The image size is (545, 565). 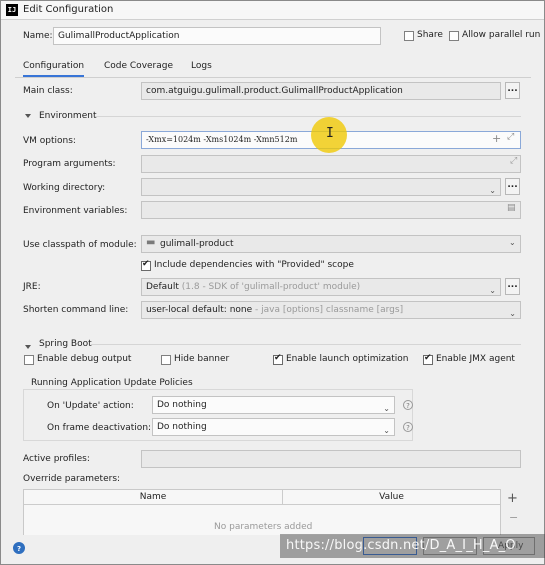 I want to click on shorten-hint: - java [options] classname [args], so click(x=329, y=310).